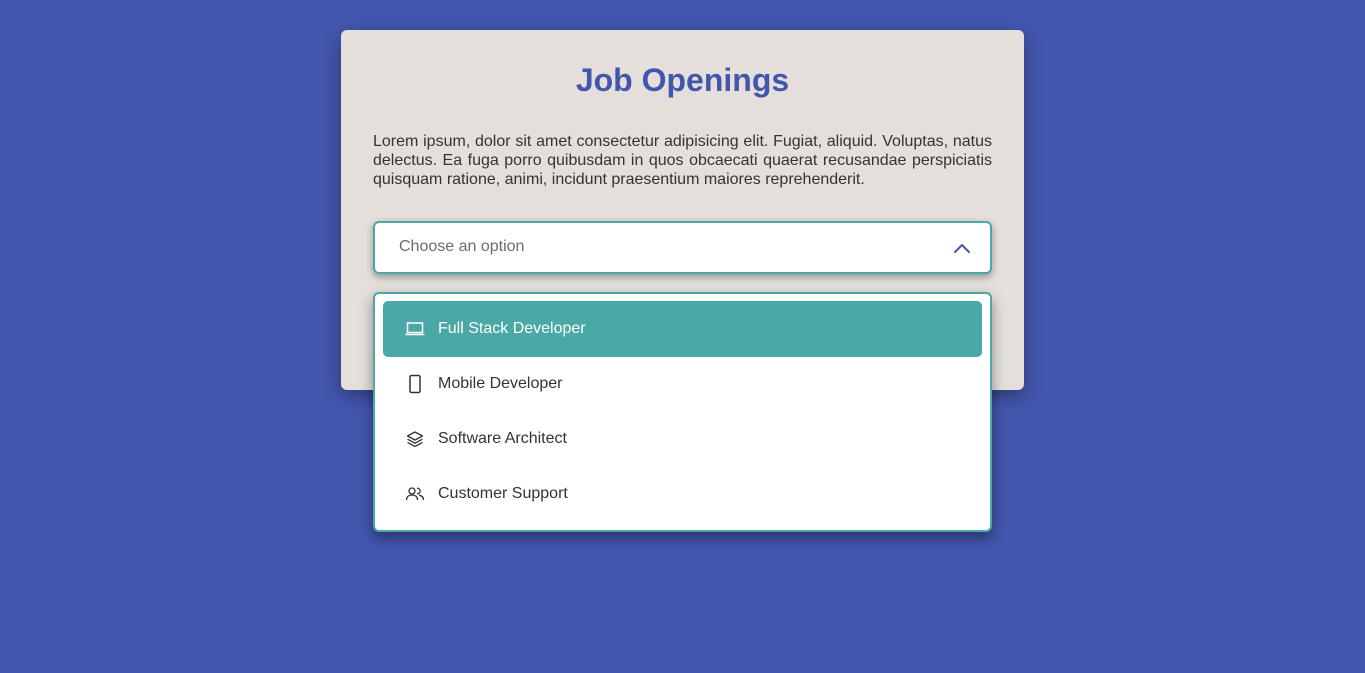  What do you see at coordinates (682, 329) in the screenshot?
I see `option-full-stack-developer: Full Stack Developer` at bounding box center [682, 329].